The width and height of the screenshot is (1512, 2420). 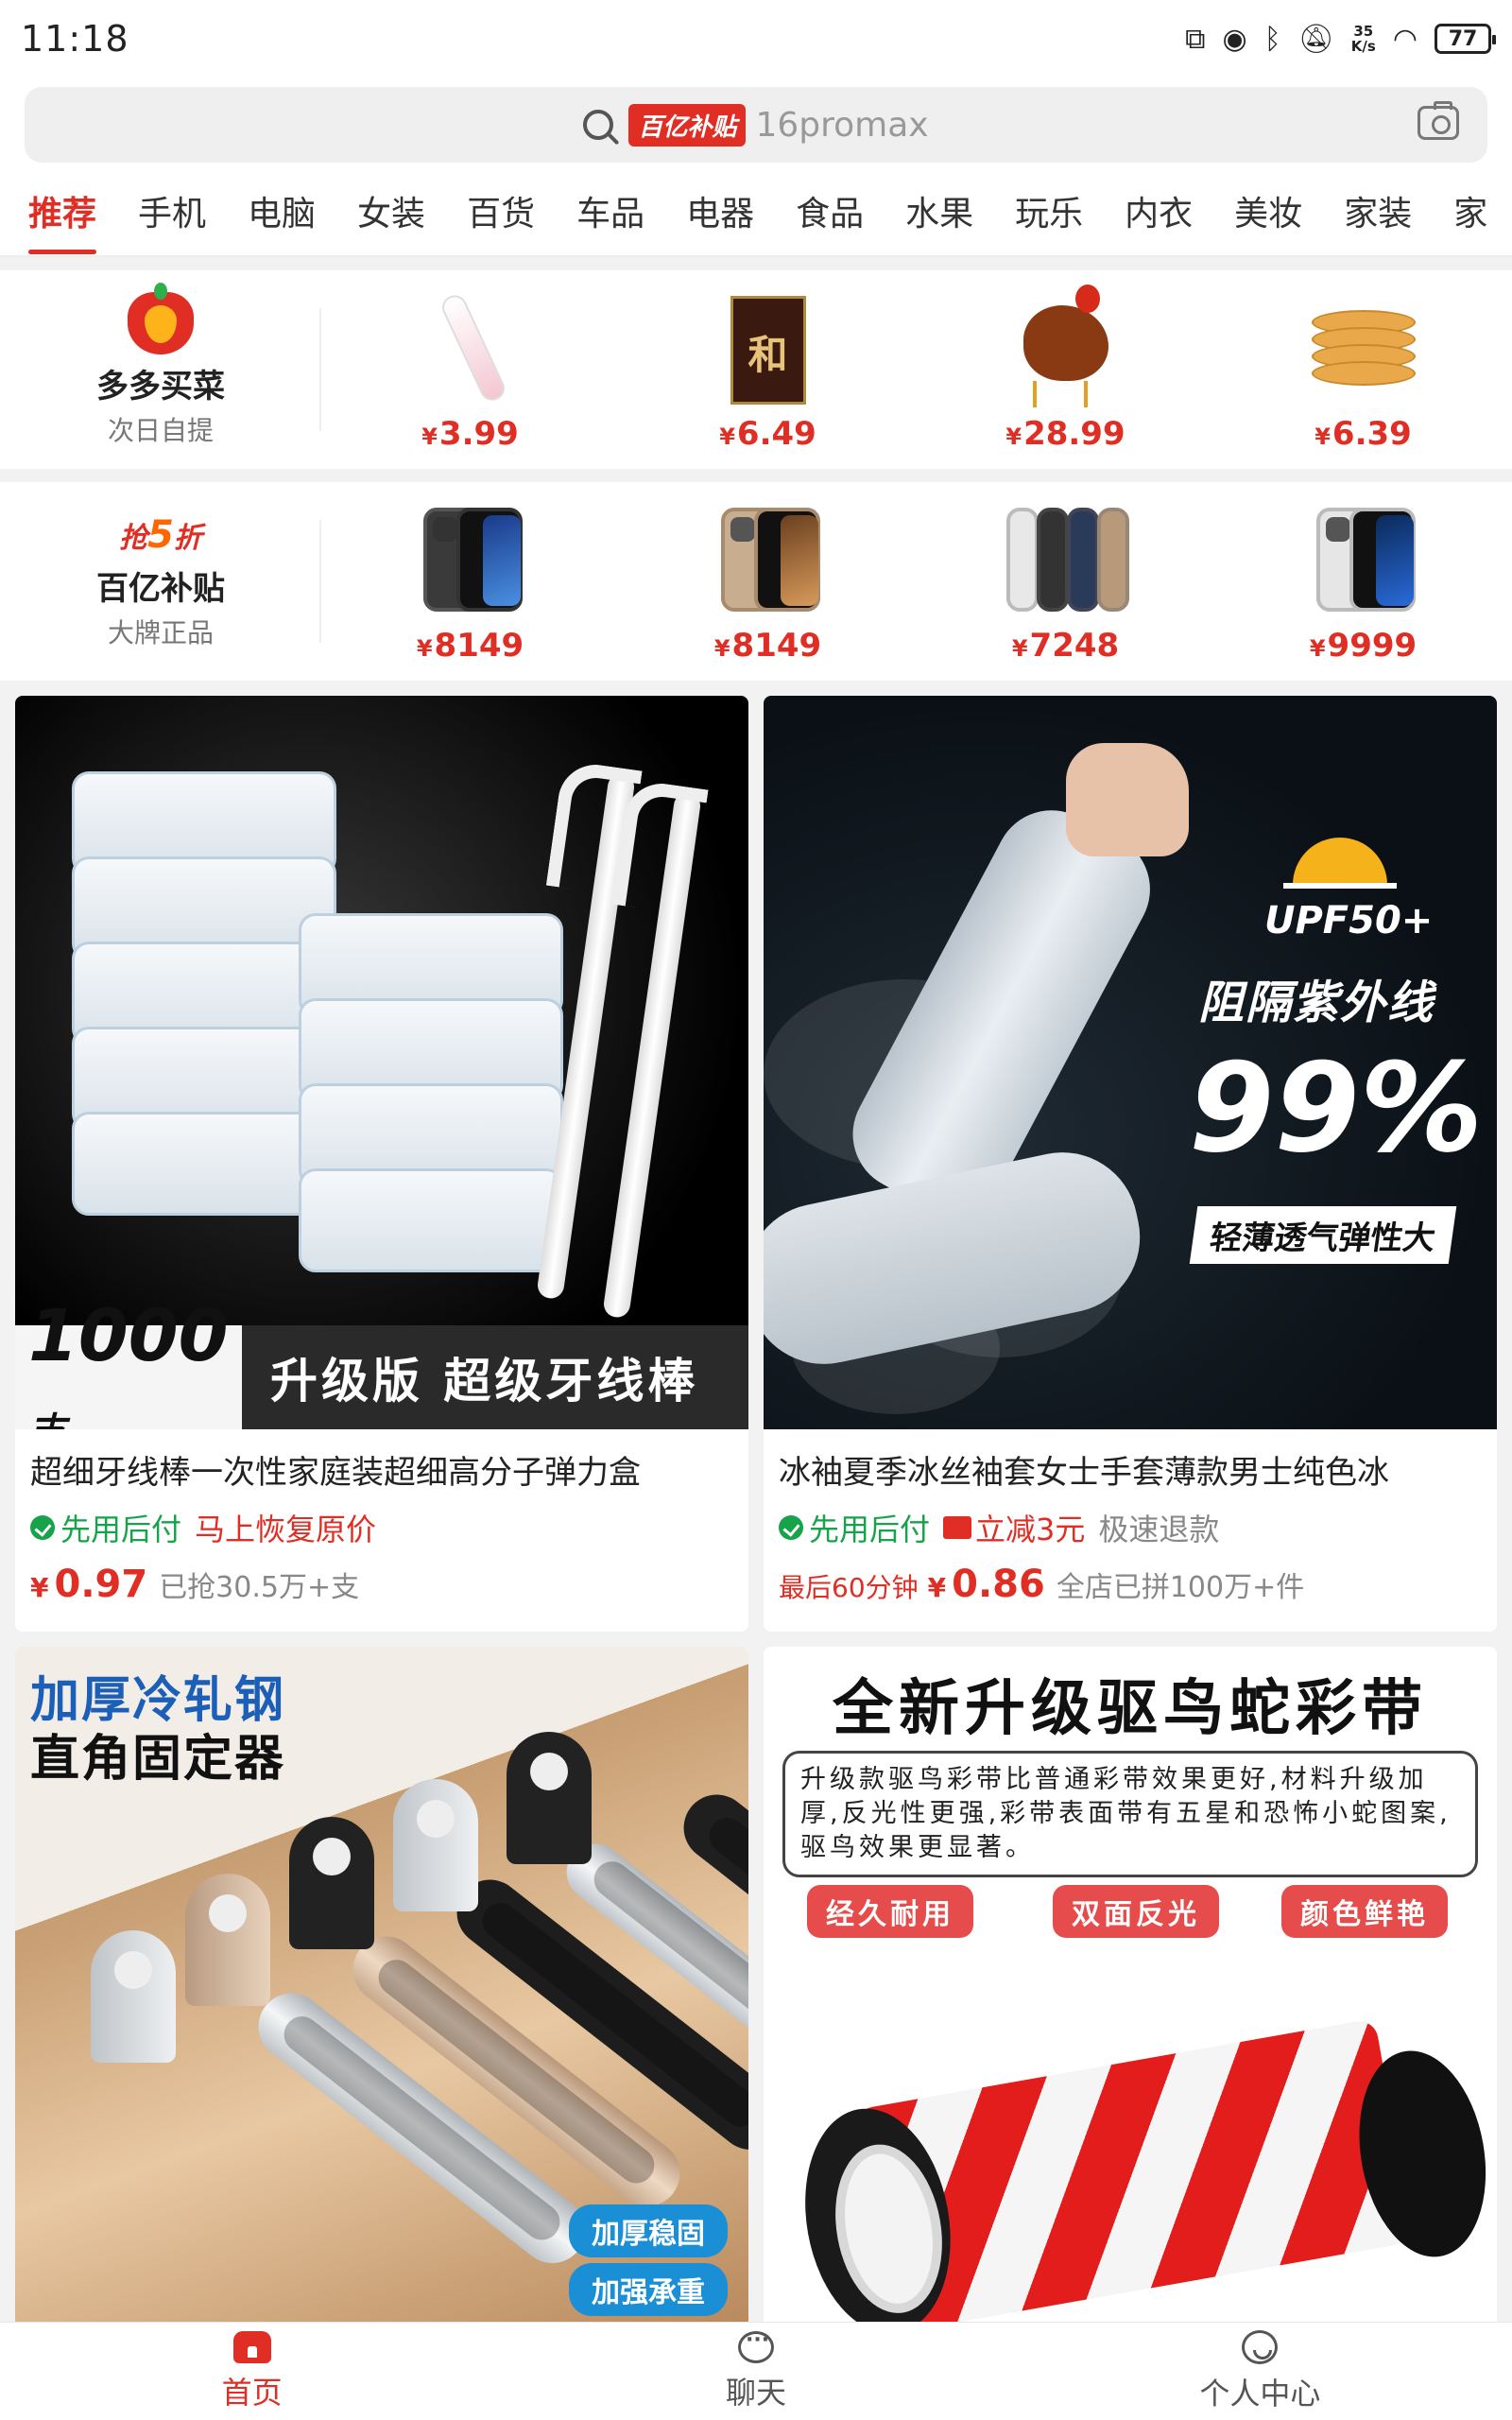 What do you see at coordinates (1084, 1473) in the screenshot?
I see `product-title: 冰袖夏季冰丝袖套女士手套薄款男士纯色冰` at bounding box center [1084, 1473].